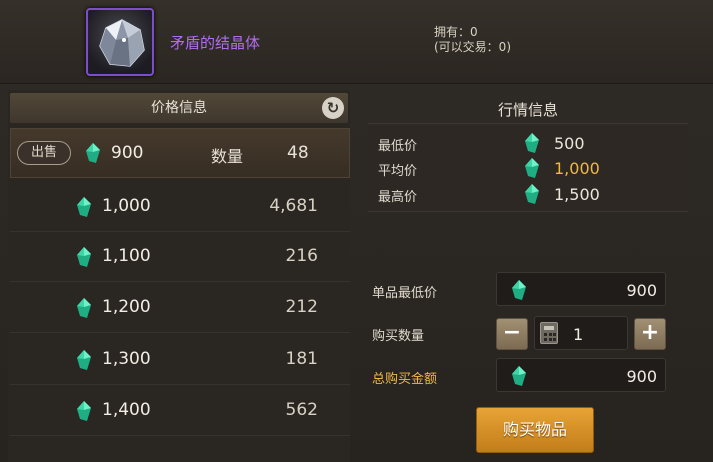 This screenshot has width=713, height=462. I want to click on list-item: 1,200 212, so click(180, 308).